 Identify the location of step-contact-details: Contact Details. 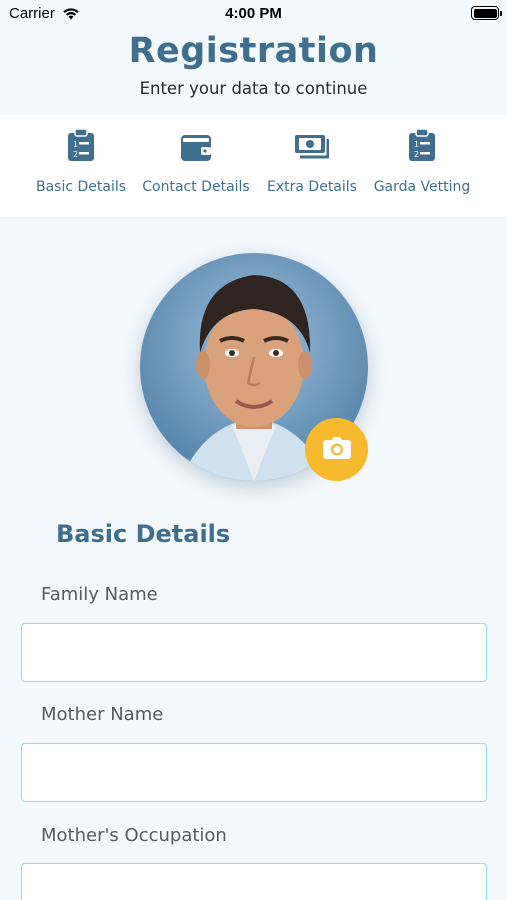
(196, 162).